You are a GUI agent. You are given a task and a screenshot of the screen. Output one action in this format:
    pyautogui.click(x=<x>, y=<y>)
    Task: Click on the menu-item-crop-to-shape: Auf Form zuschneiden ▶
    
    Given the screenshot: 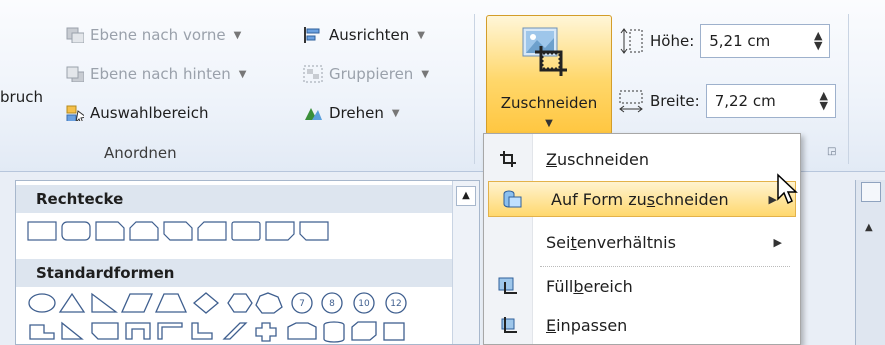 What is the action you would take?
    pyautogui.click(x=642, y=199)
    